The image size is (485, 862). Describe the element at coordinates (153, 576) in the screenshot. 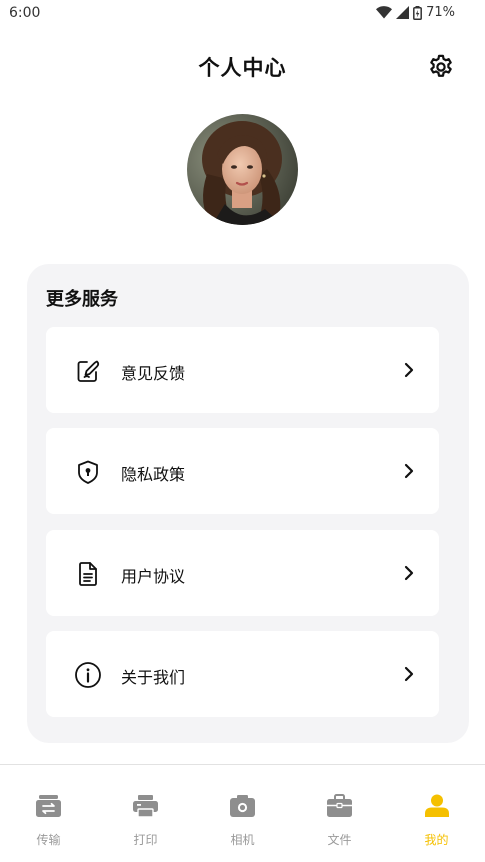

I see `menu-item-label: 用户协议` at that location.